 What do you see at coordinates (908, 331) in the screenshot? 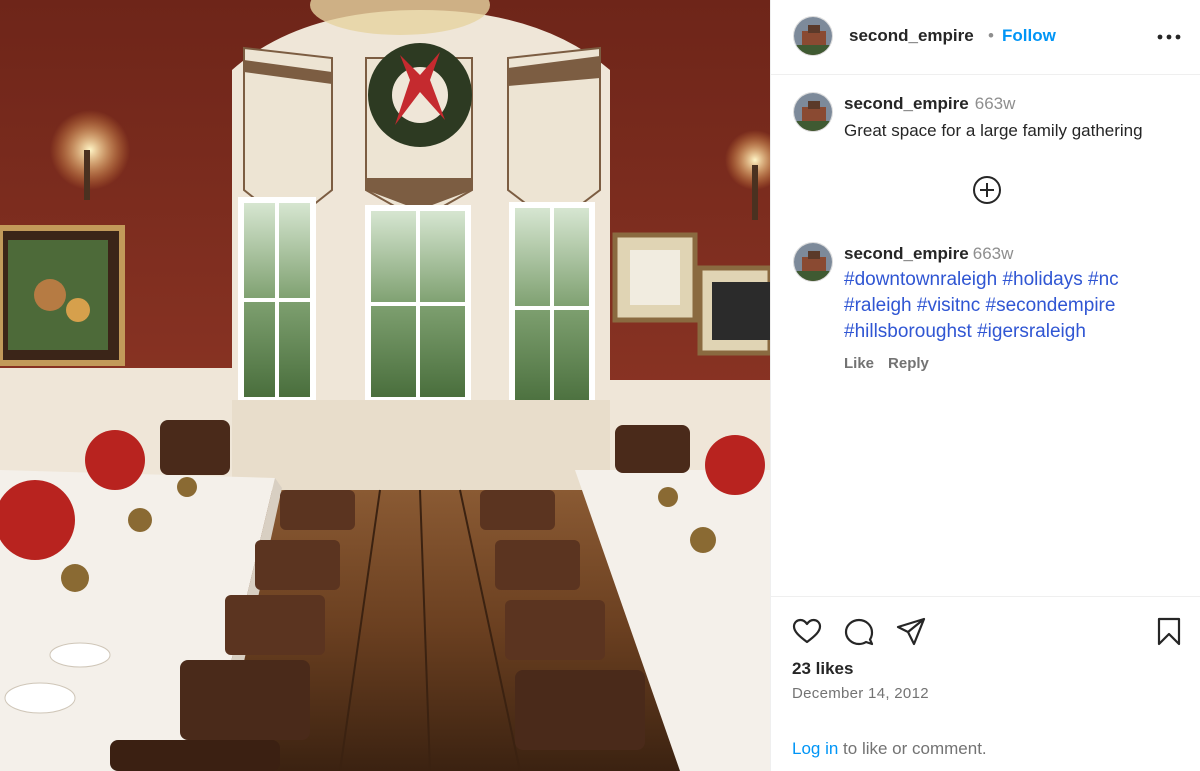
I see `hashtag-link: #hillsboroughst` at bounding box center [908, 331].